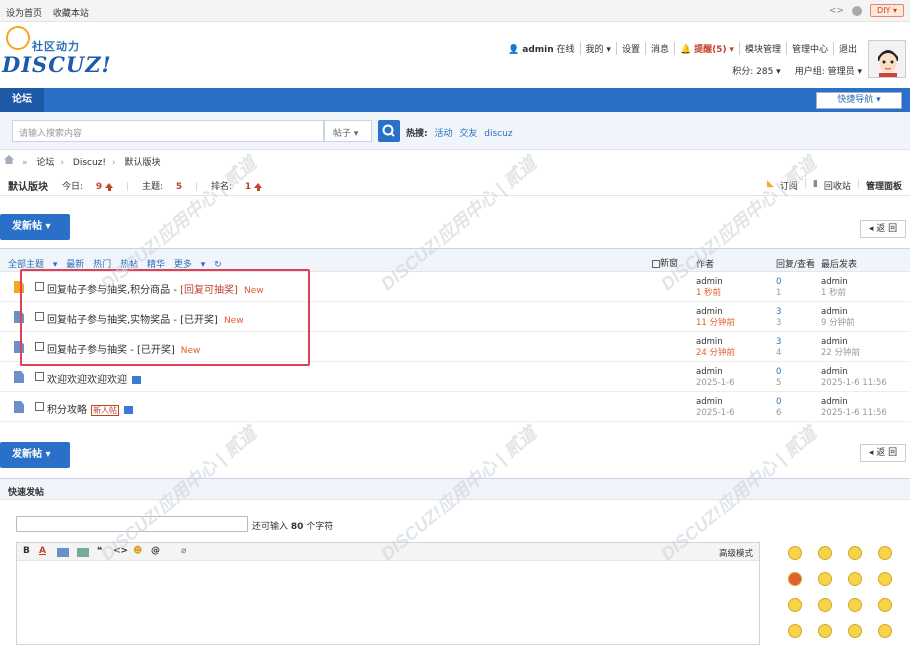 This screenshot has width=910, height=645. What do you see at coordinates (838, 323) in the screenshot?
I see `last-date: 9 分钟前` at bounding box center [838, 323].